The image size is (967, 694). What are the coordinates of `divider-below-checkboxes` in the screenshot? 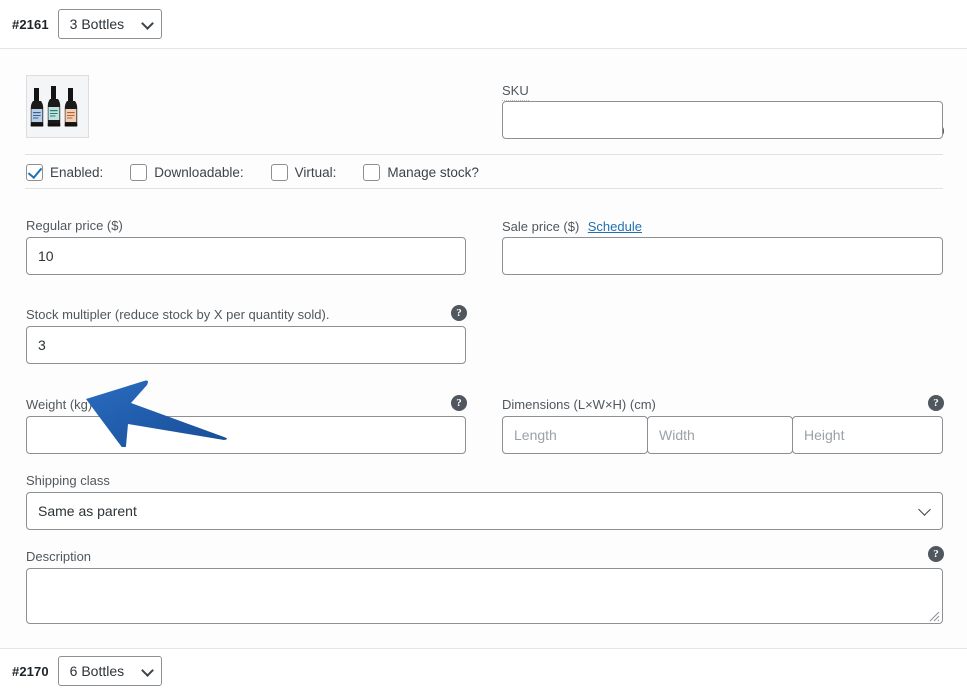 It's located at (484, 188).